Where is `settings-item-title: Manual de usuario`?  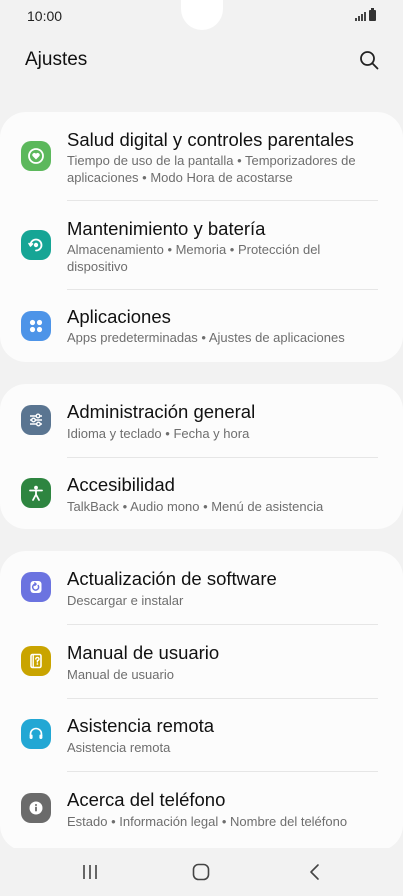
settings-item-title: Manual de usuario is located at coordinates (143, 652).